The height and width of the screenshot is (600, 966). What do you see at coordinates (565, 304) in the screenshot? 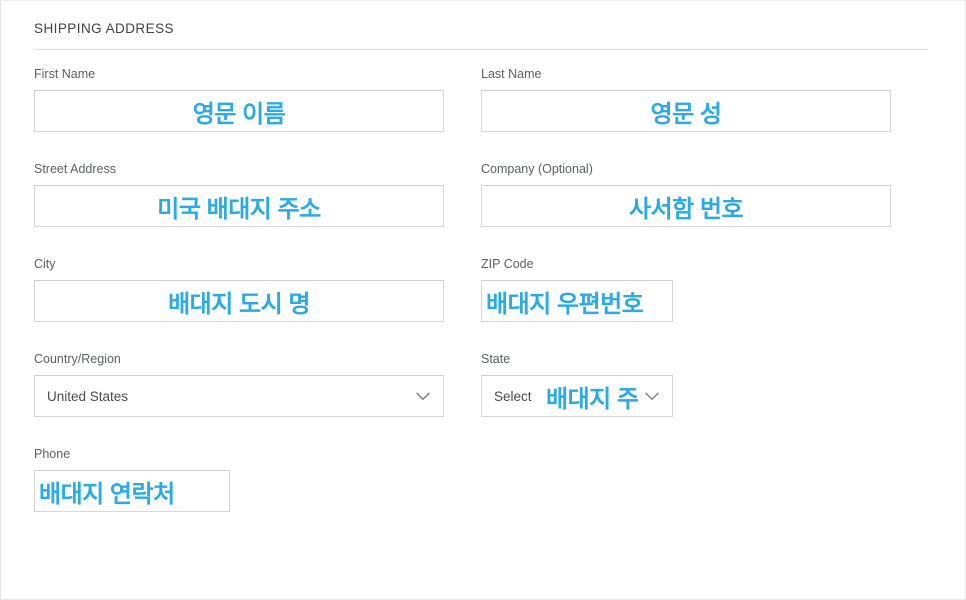
I see `zip-code-annotation: 배대지 우편번호` at bounding box center [565, 304].